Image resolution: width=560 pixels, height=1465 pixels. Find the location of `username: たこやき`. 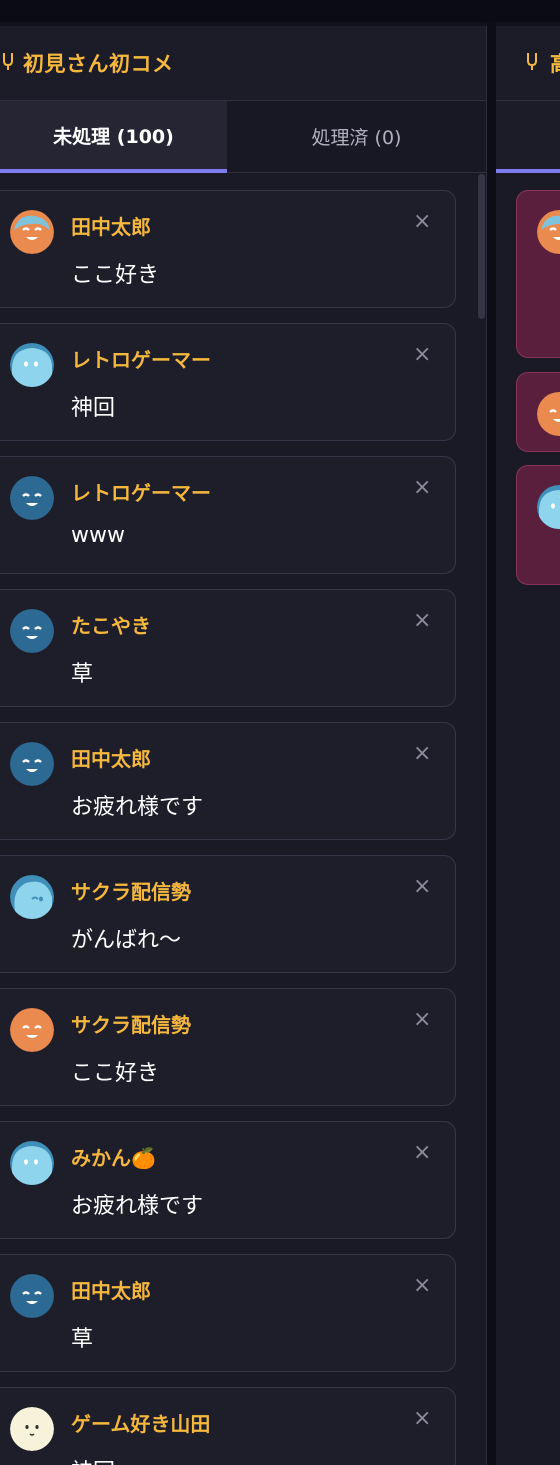

username: たこやき is located at coordinates (111, 626).